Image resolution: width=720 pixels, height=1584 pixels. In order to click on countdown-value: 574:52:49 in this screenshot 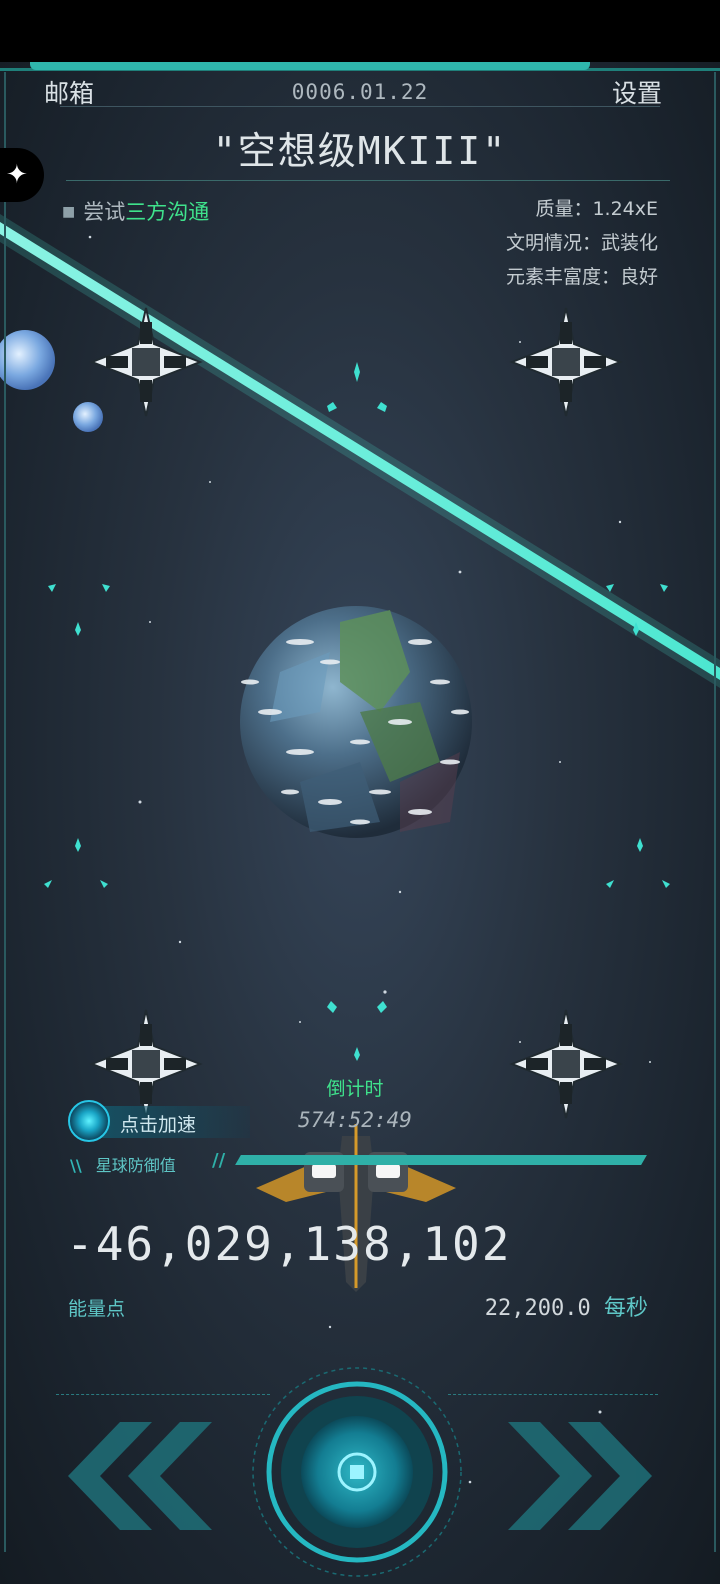, I will do `click(355, 1120)`.